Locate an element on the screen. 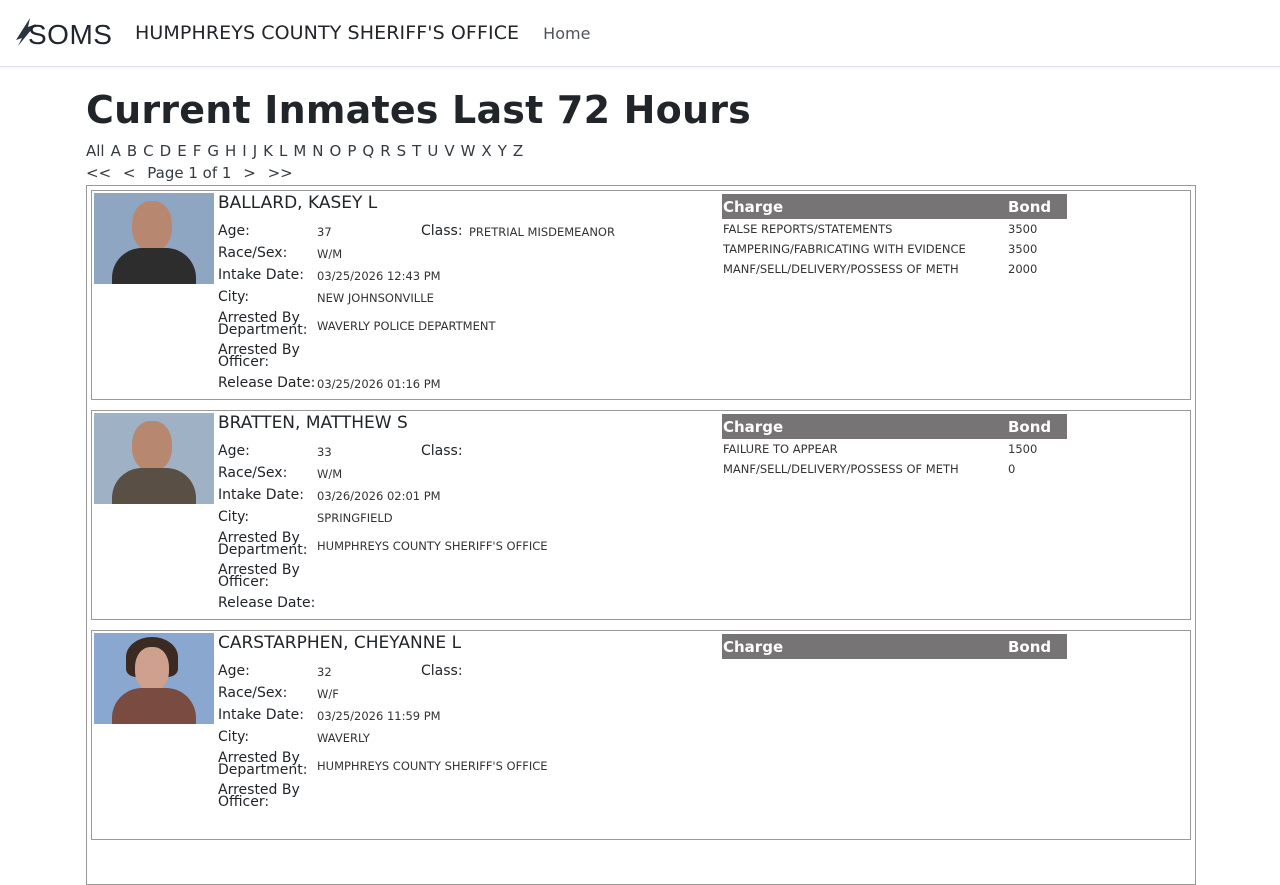  alpha-filter-link: G is located at coordinates (213, 151).